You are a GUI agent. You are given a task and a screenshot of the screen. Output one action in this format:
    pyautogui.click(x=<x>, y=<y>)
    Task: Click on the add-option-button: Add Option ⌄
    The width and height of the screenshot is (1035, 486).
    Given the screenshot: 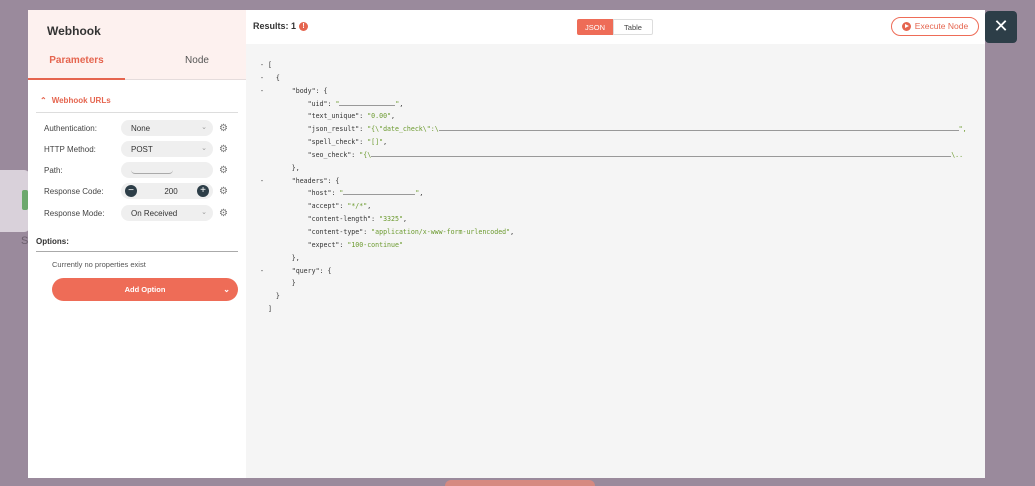 What is the action you would take?
    pyautogui.click(x=145, y=289)
    